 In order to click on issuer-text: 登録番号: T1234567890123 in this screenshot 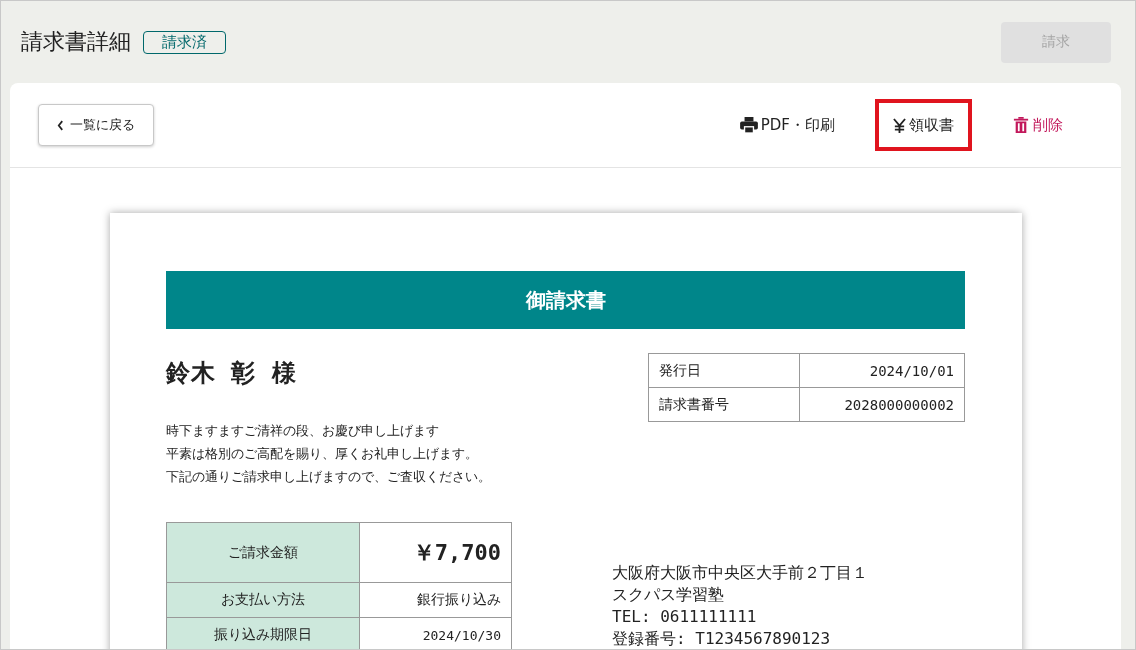, I will do `click(722, 638)`.